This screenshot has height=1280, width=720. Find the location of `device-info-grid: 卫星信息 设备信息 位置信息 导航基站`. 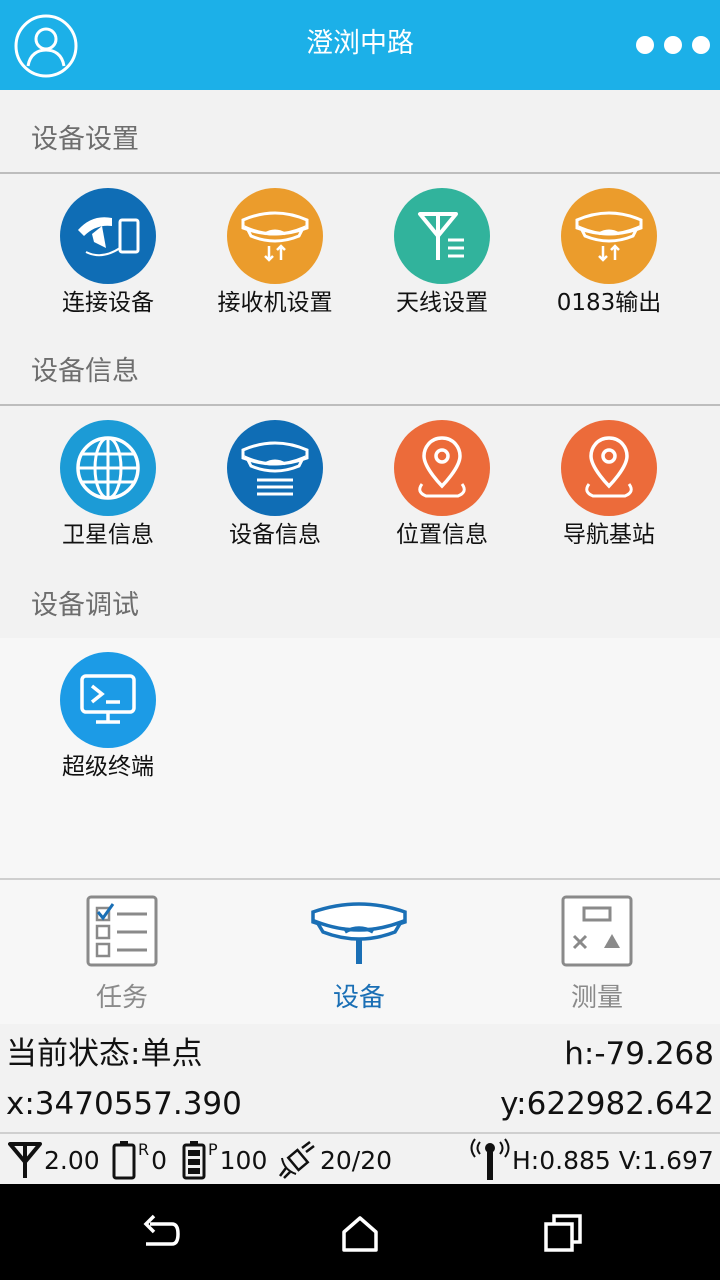

device-info-grid: 卫星信息 设备信息 位置信息 导航基站 is located at coordinates (360, 481).